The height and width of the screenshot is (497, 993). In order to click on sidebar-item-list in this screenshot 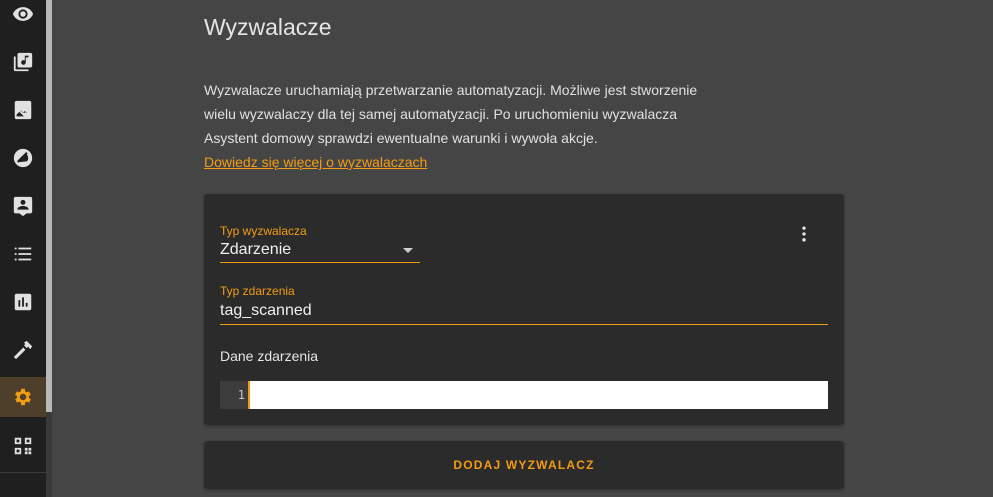, I will do `click(23, 254)`.